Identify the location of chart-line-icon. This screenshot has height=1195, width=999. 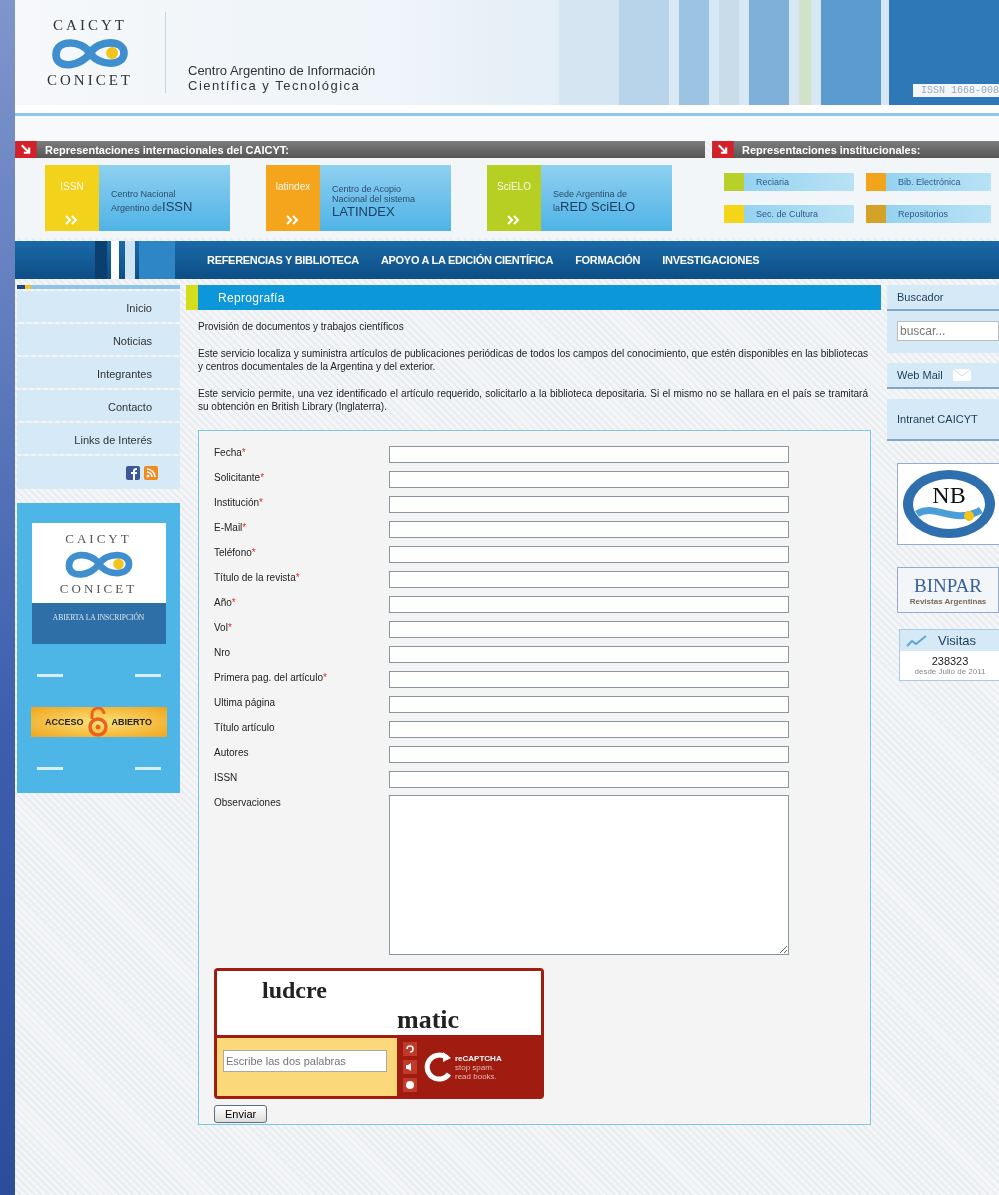
(917, 640).